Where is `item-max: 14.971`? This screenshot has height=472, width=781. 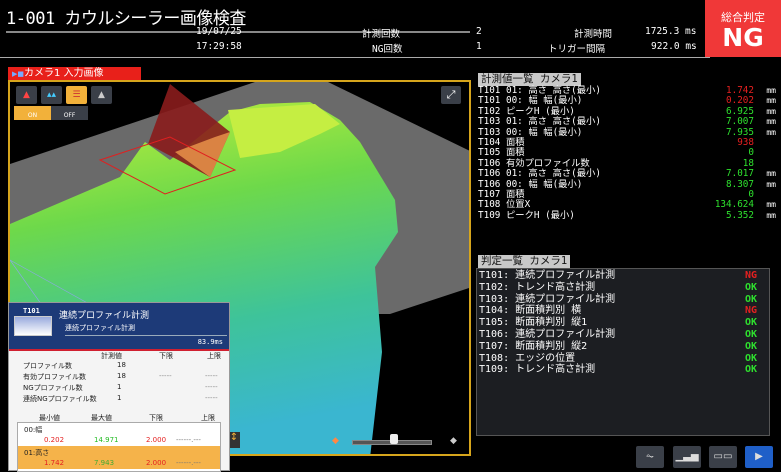
item-max: 14.971 is located at coordinates (106, 440).